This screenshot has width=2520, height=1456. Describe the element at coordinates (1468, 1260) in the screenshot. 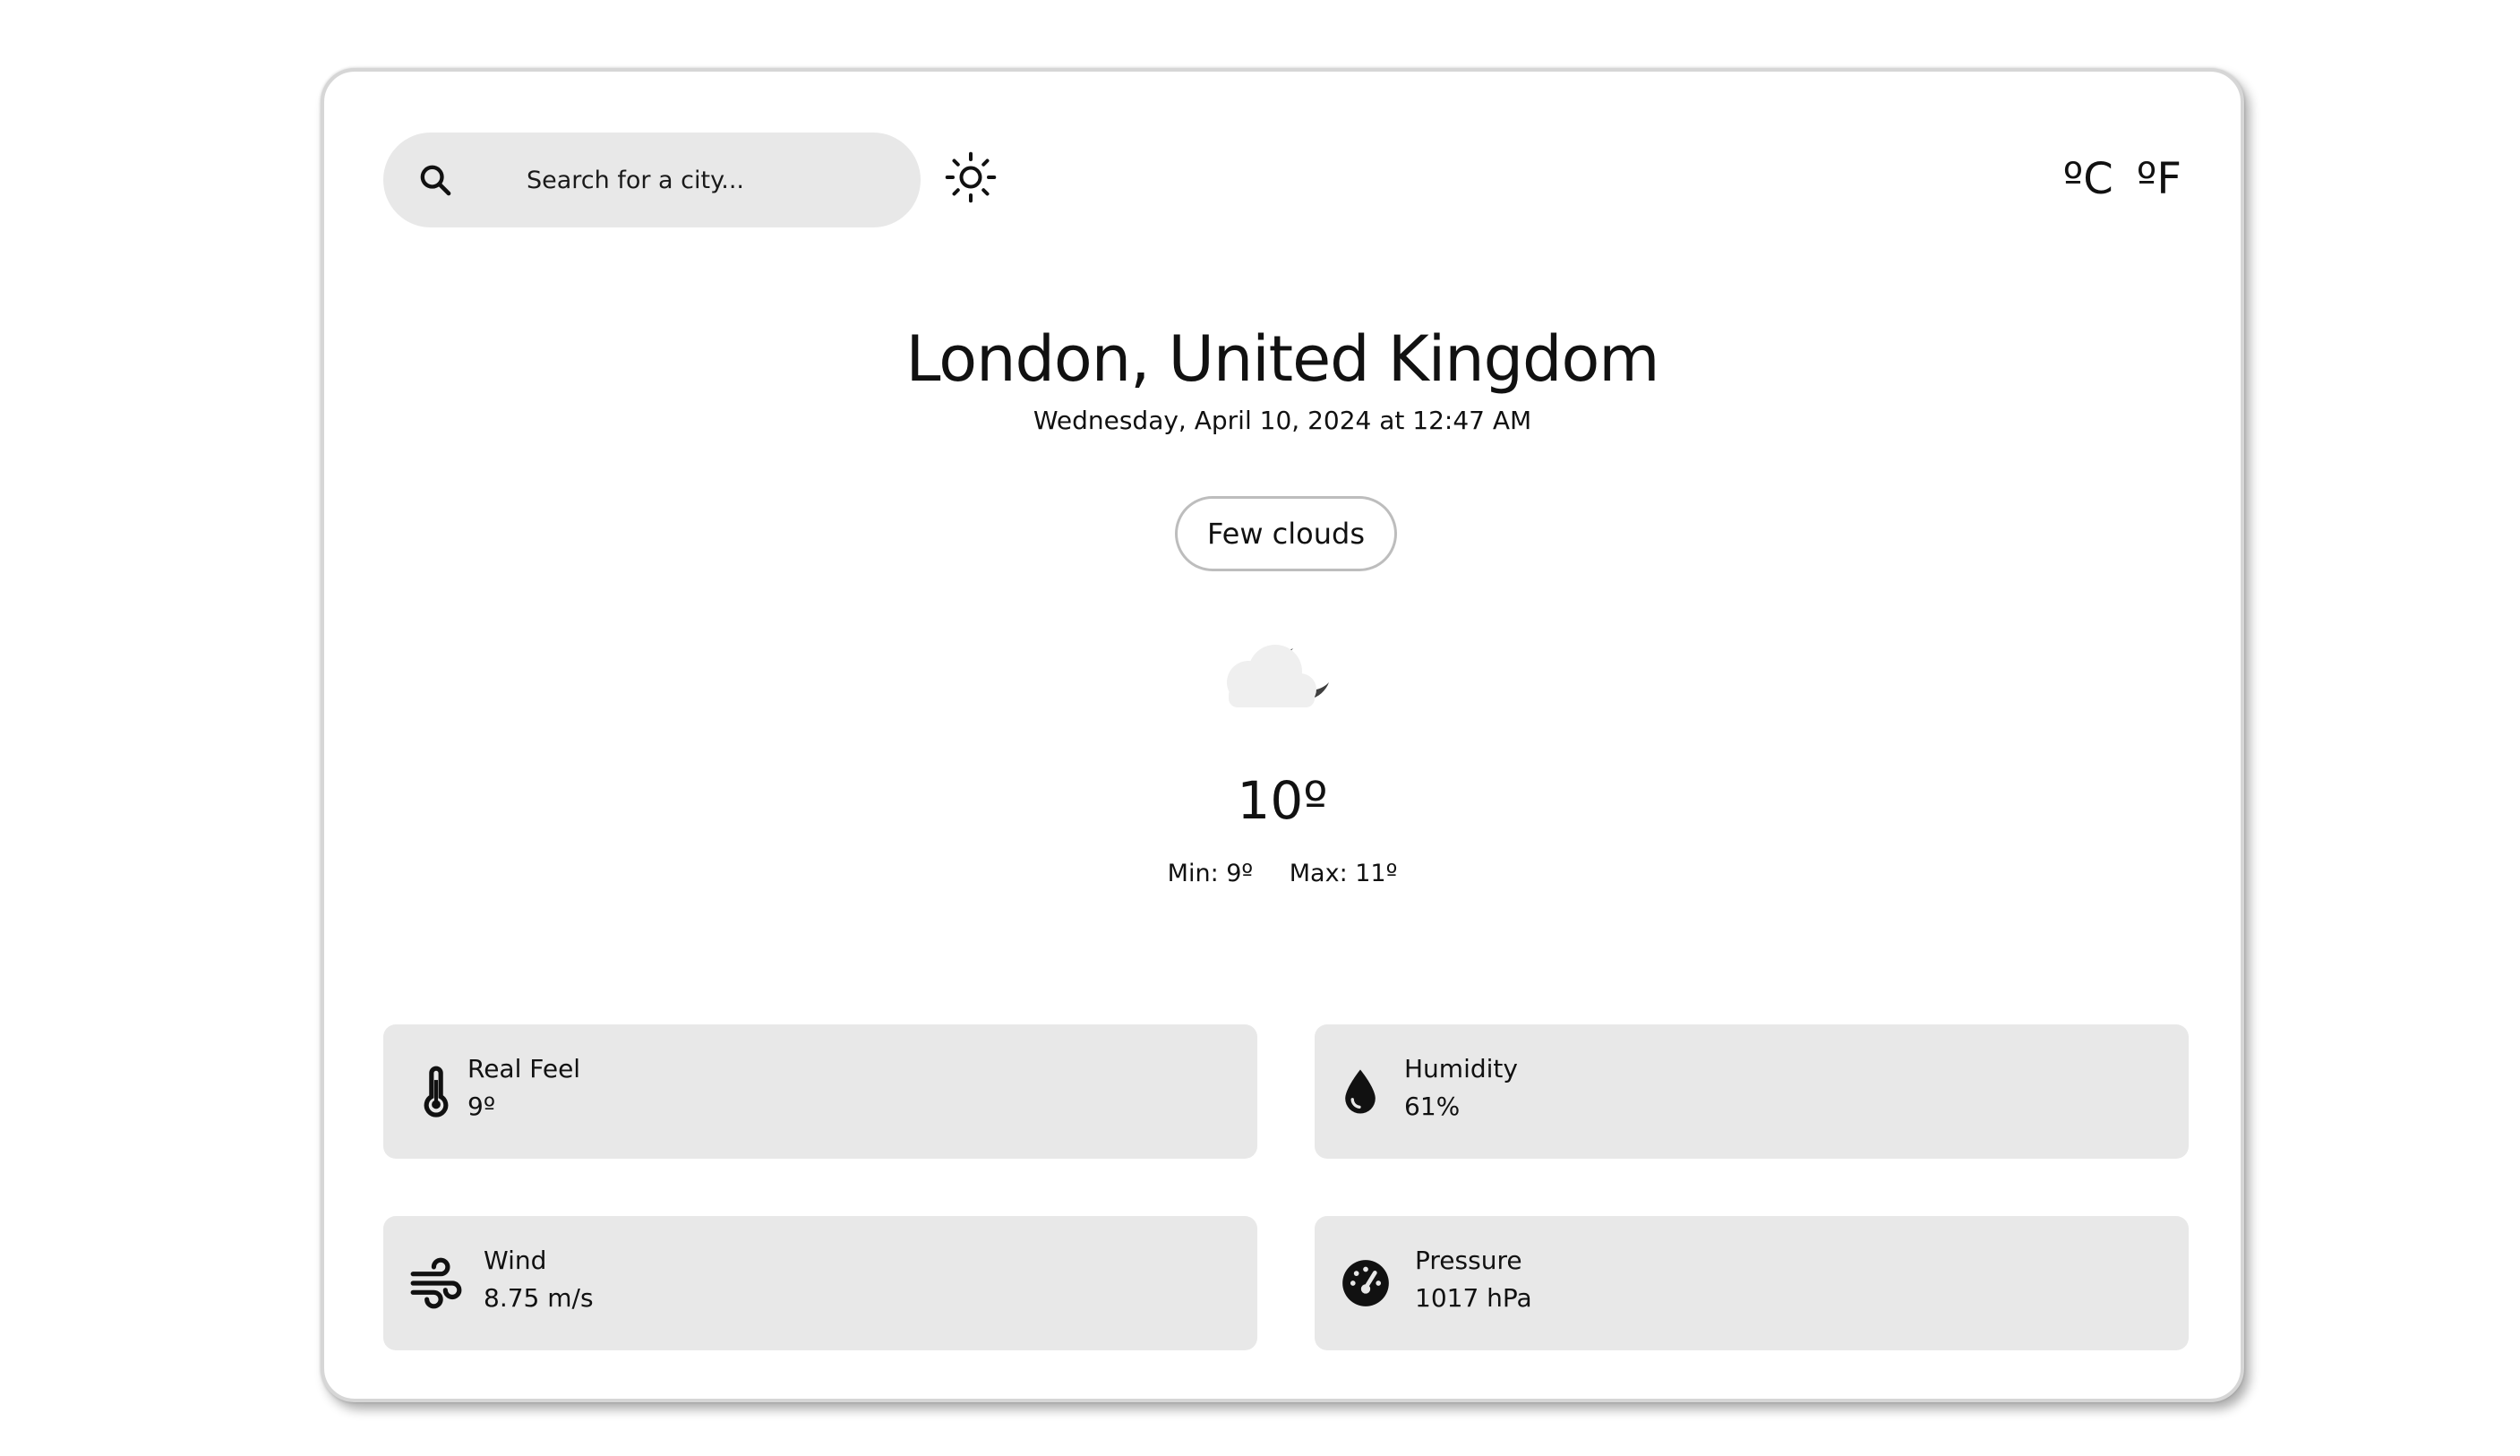

I see `pressure-label: Pressure` at that location.